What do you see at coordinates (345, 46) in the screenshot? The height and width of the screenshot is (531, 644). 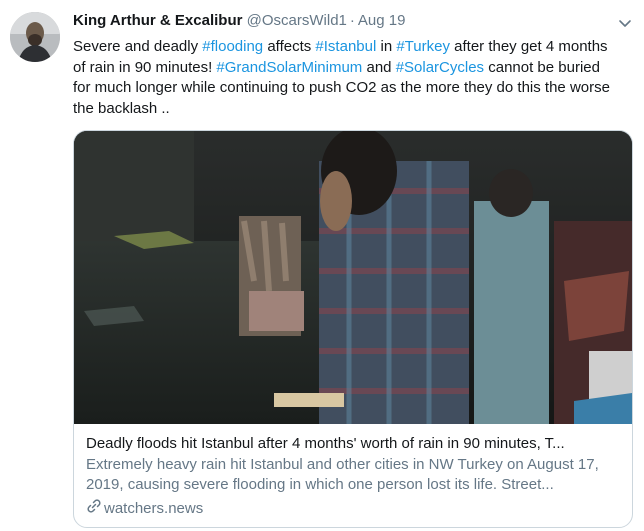 I see `hashtag-istanbul: #Istanbul` at bounding box center [345, 46].